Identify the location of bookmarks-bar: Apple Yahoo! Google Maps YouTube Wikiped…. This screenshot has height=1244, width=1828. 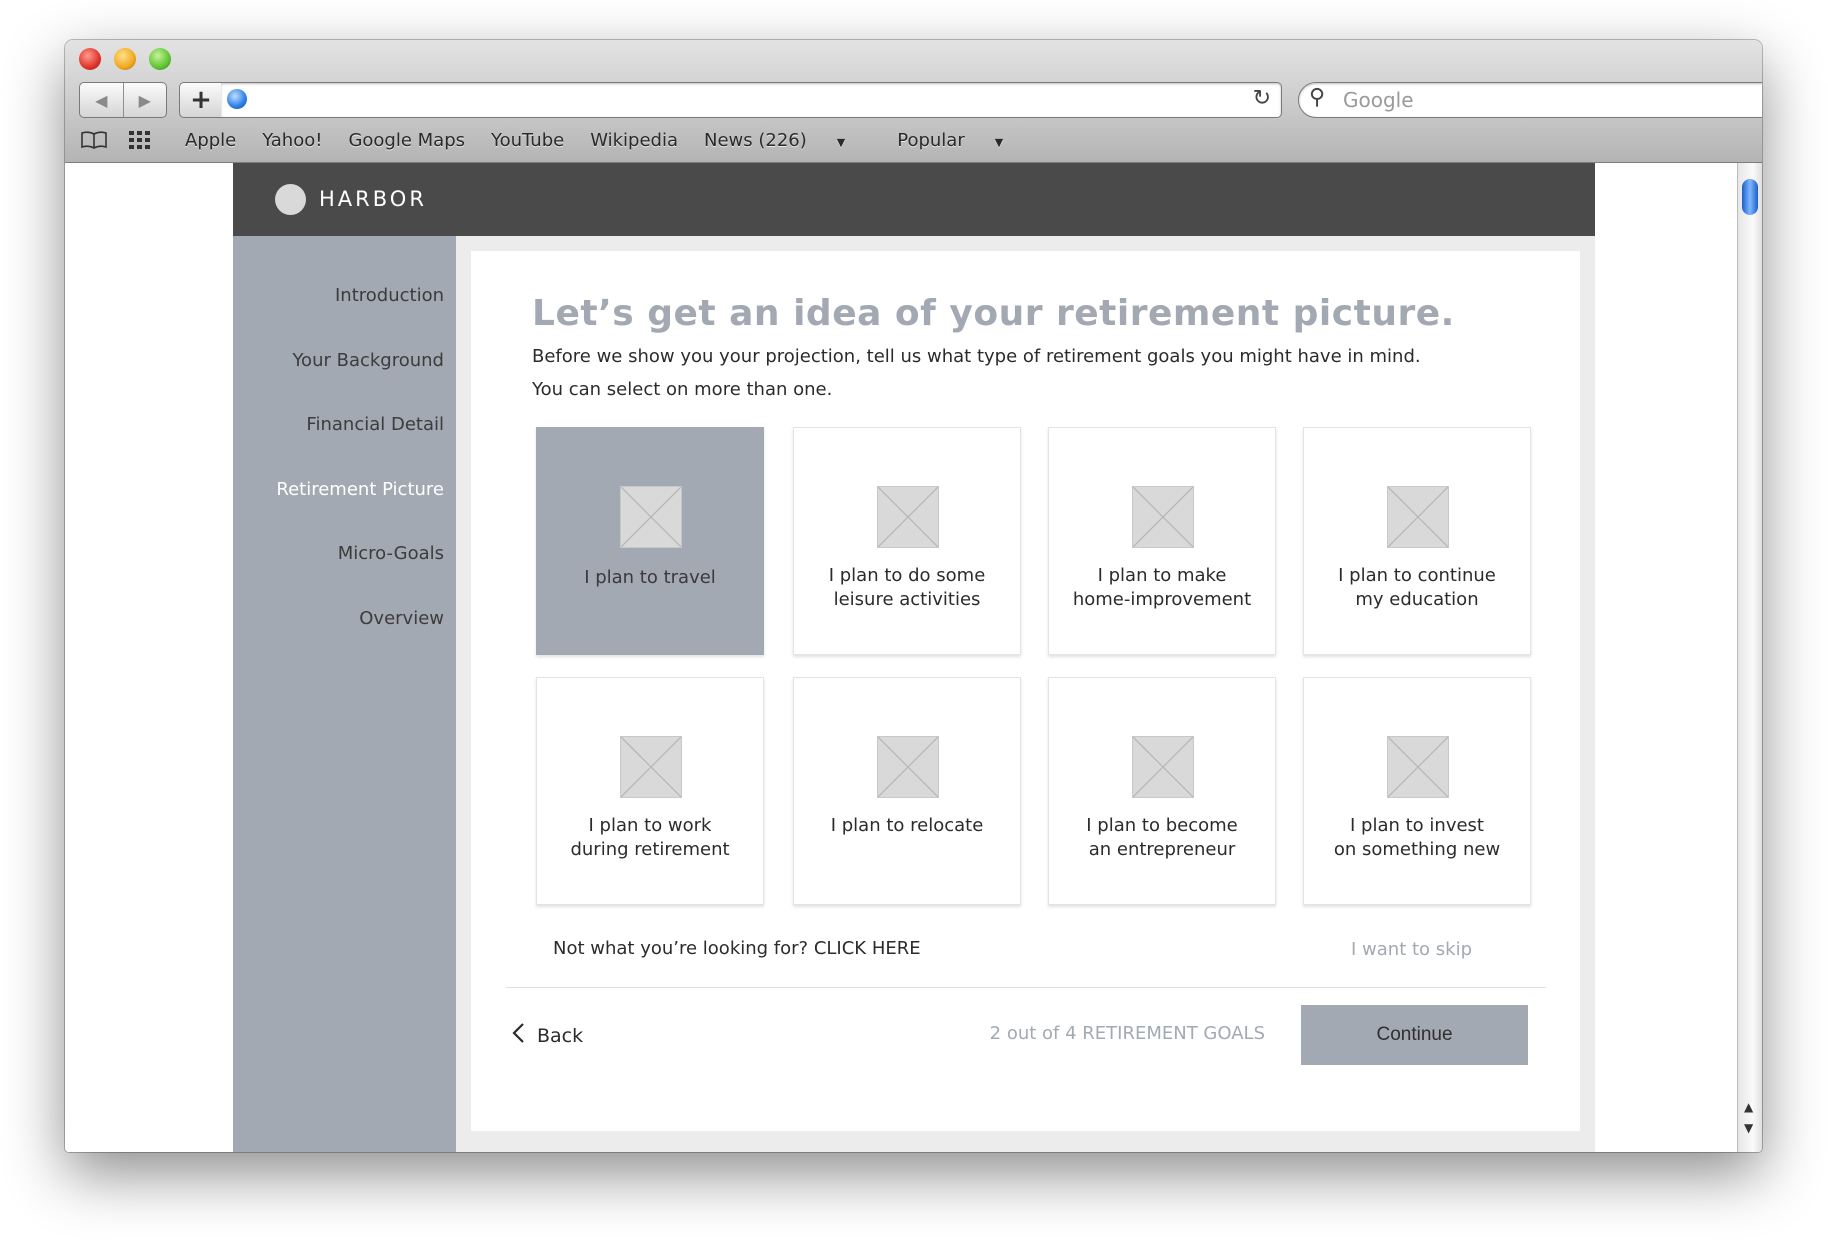
(913, 140).